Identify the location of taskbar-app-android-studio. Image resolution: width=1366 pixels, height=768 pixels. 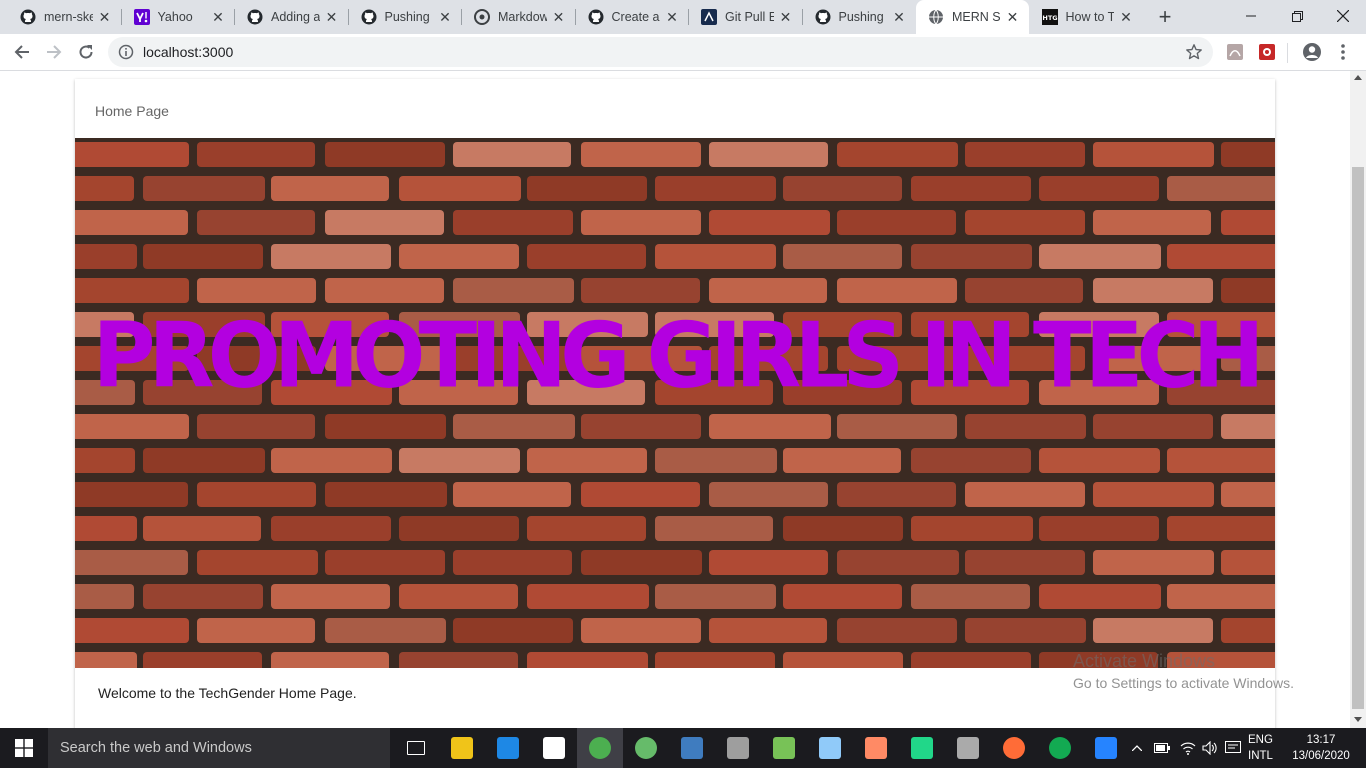
(784, 748).